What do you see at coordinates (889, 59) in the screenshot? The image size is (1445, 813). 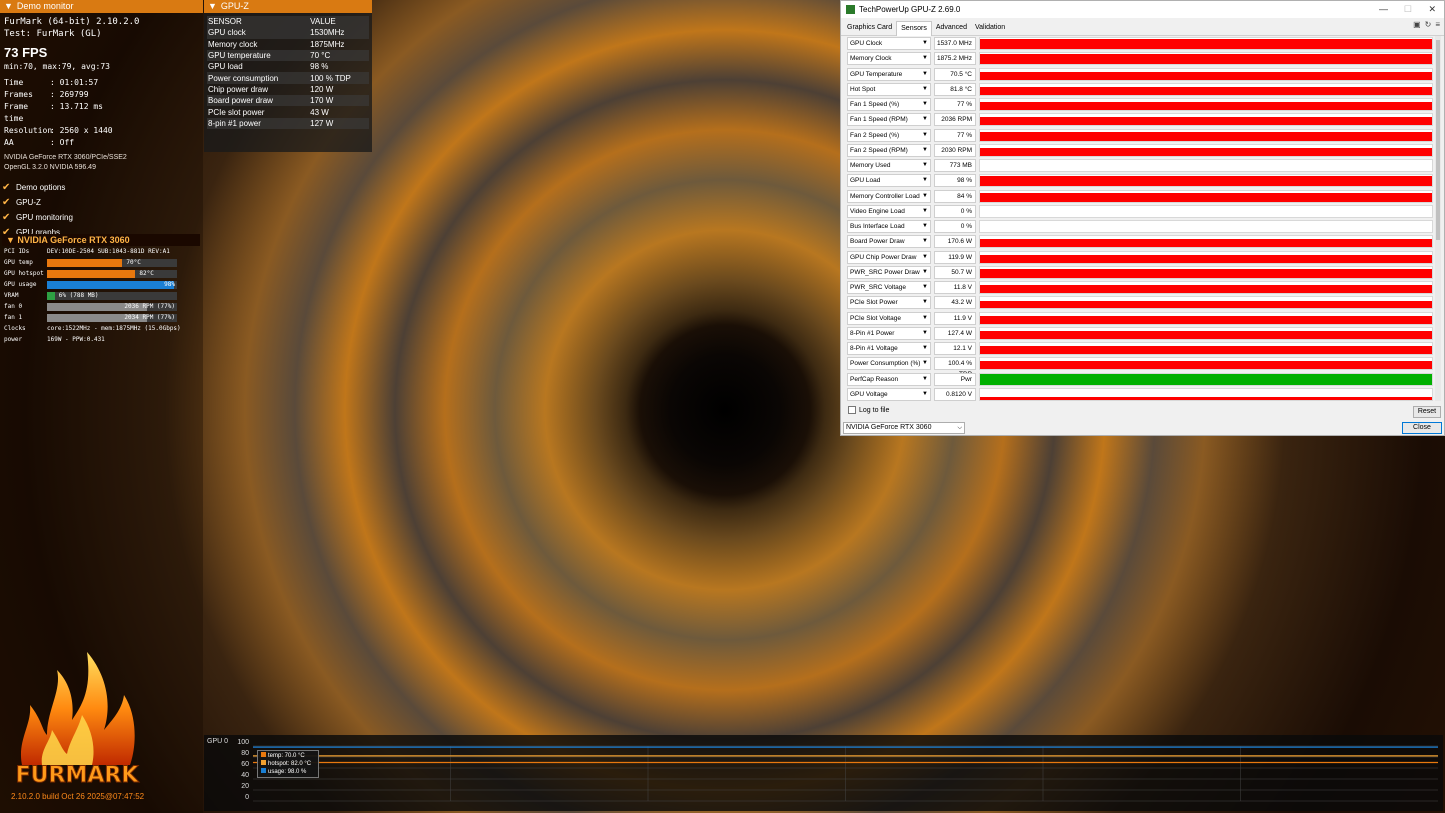 I see `sensor-name-dropdown: Memory Clock ▼` at bounding box center [889, 59].